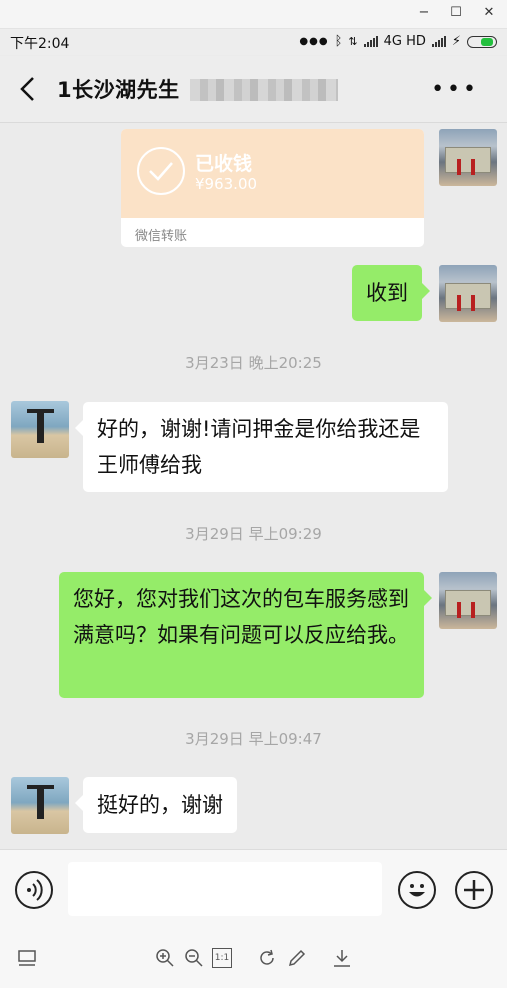 This screenshot has height=988, width=507. Describe the element at coordinates (165, 958) in the screenshot. I see `zoom-in-icon` at that location.